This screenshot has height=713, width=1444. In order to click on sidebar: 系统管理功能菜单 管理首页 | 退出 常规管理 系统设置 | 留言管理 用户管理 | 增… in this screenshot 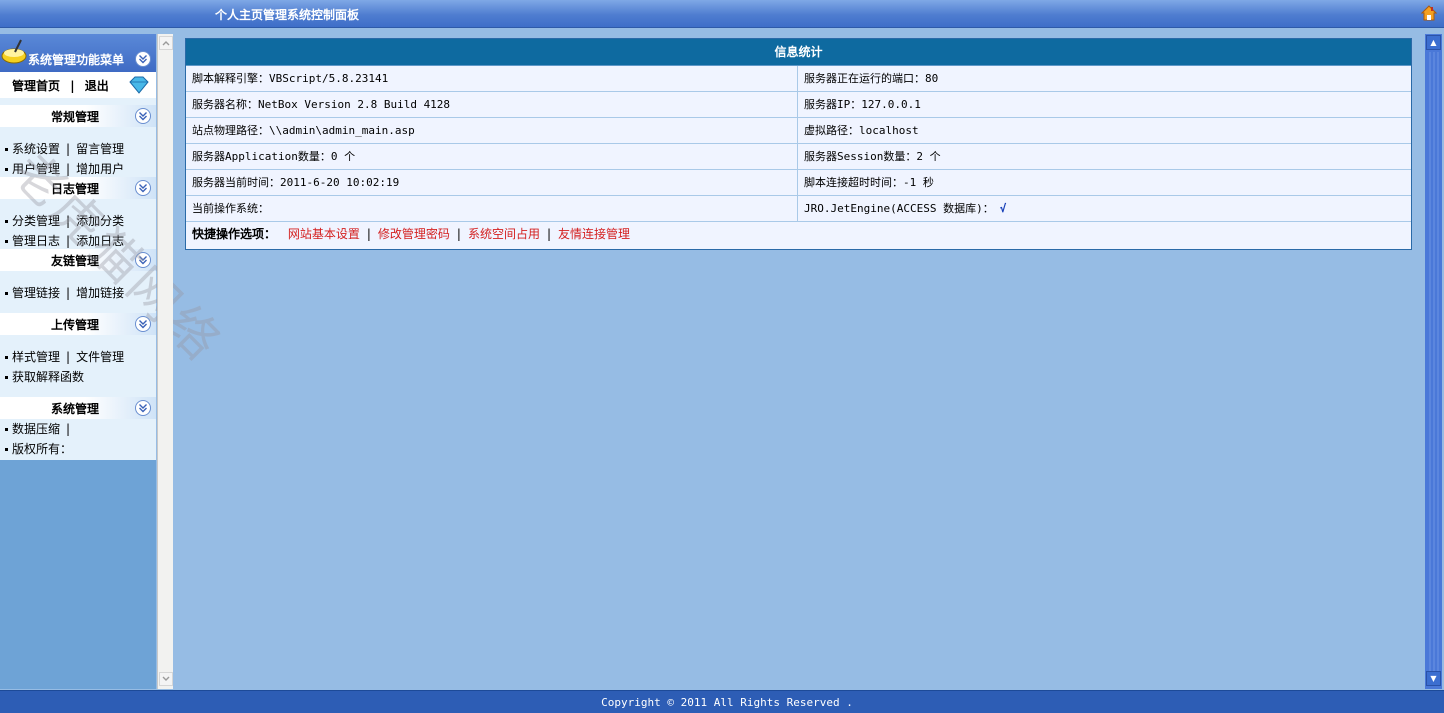, I will do `click(116, 361)`.